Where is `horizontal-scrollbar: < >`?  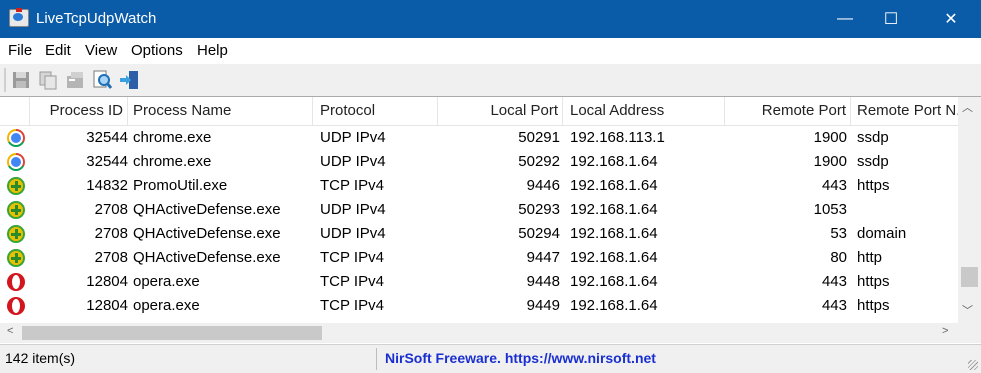
horizontal-scrollbar: < > is located at coordinates (479, 333).